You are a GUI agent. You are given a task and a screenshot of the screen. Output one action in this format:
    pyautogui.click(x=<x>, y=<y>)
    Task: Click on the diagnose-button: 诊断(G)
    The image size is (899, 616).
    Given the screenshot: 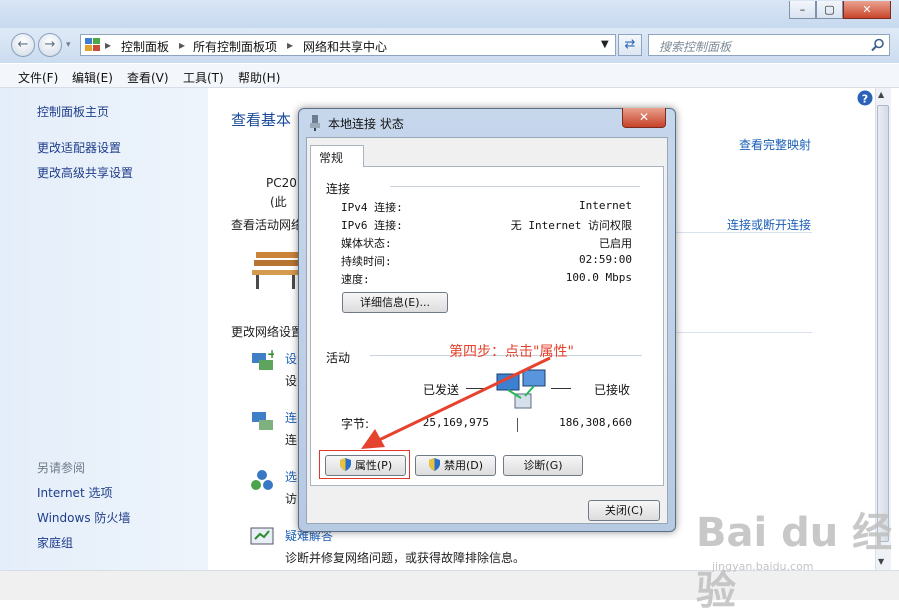 What is the action you would take?
    pyautogui.click(x=543, y=465)
    